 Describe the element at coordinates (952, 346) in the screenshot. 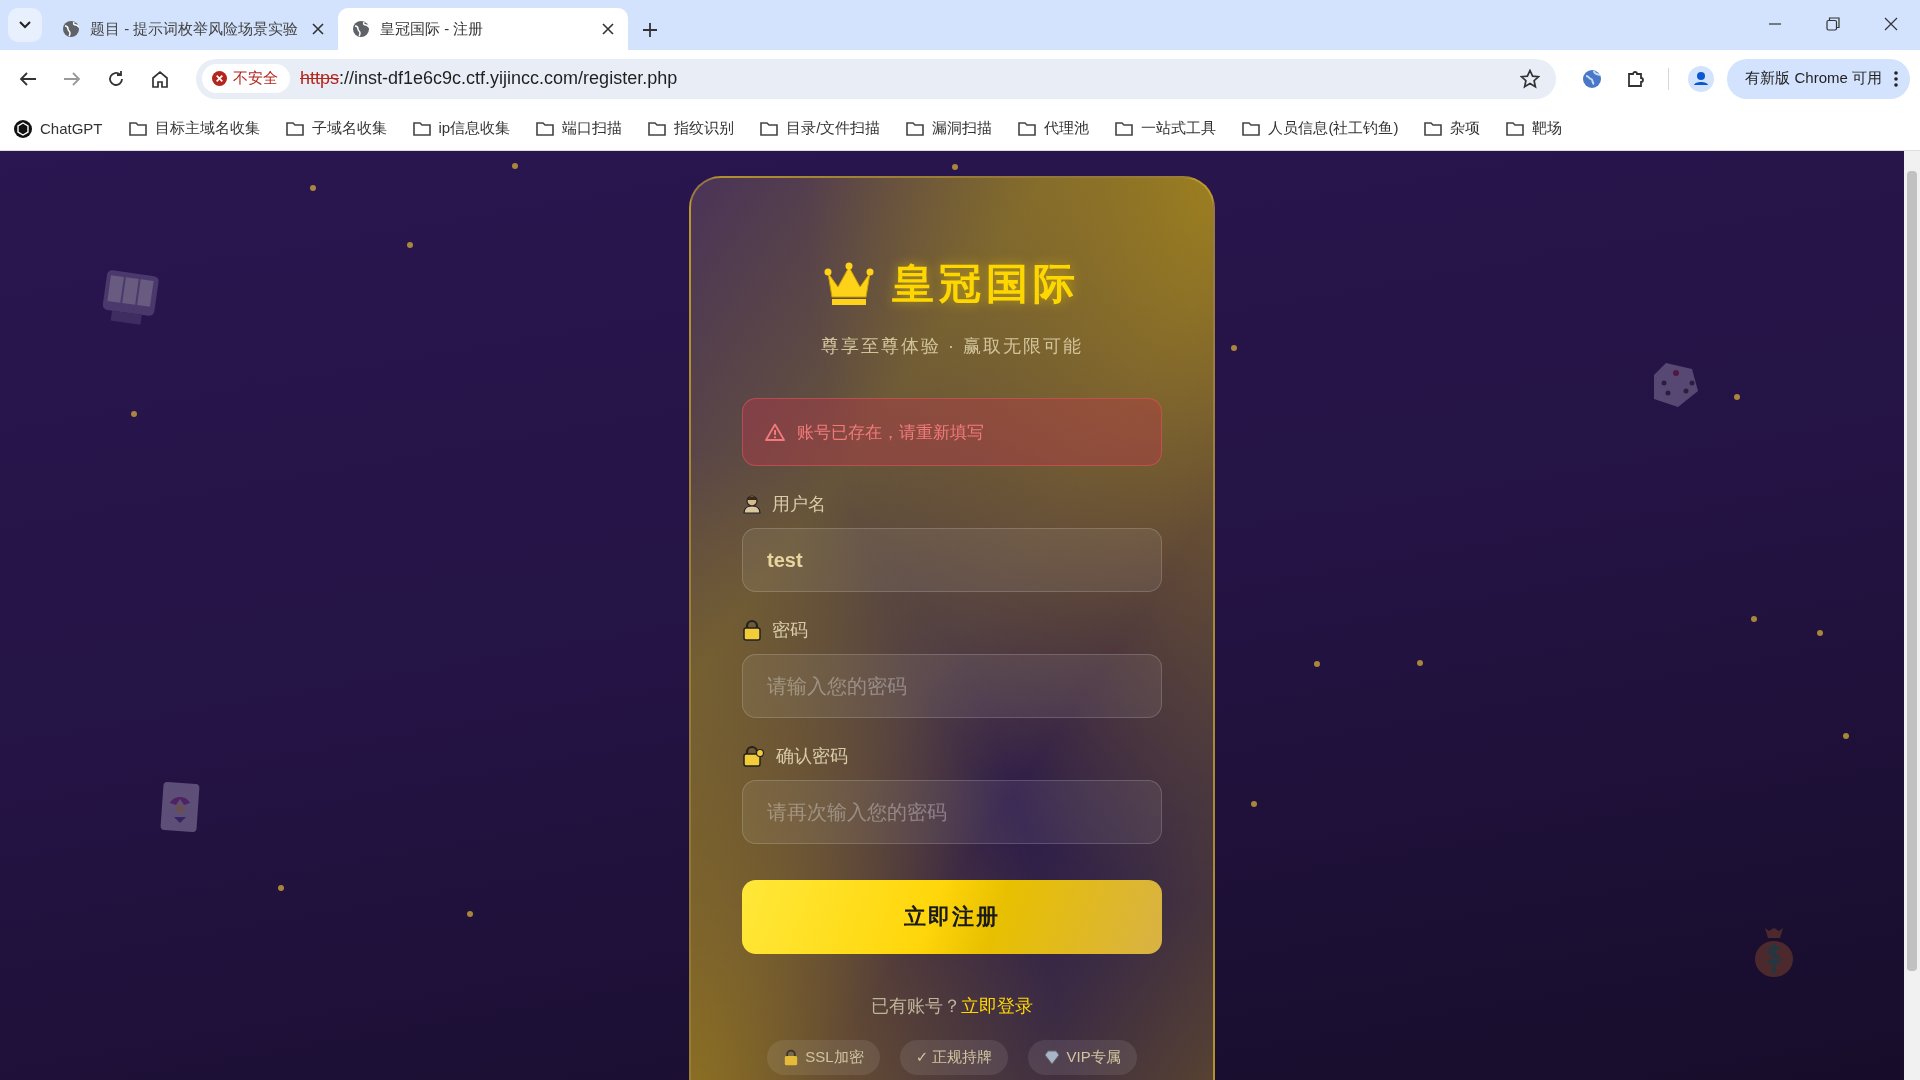

I see `tagline: 尊享至尊体验 · 赢取无限可能` at that location.